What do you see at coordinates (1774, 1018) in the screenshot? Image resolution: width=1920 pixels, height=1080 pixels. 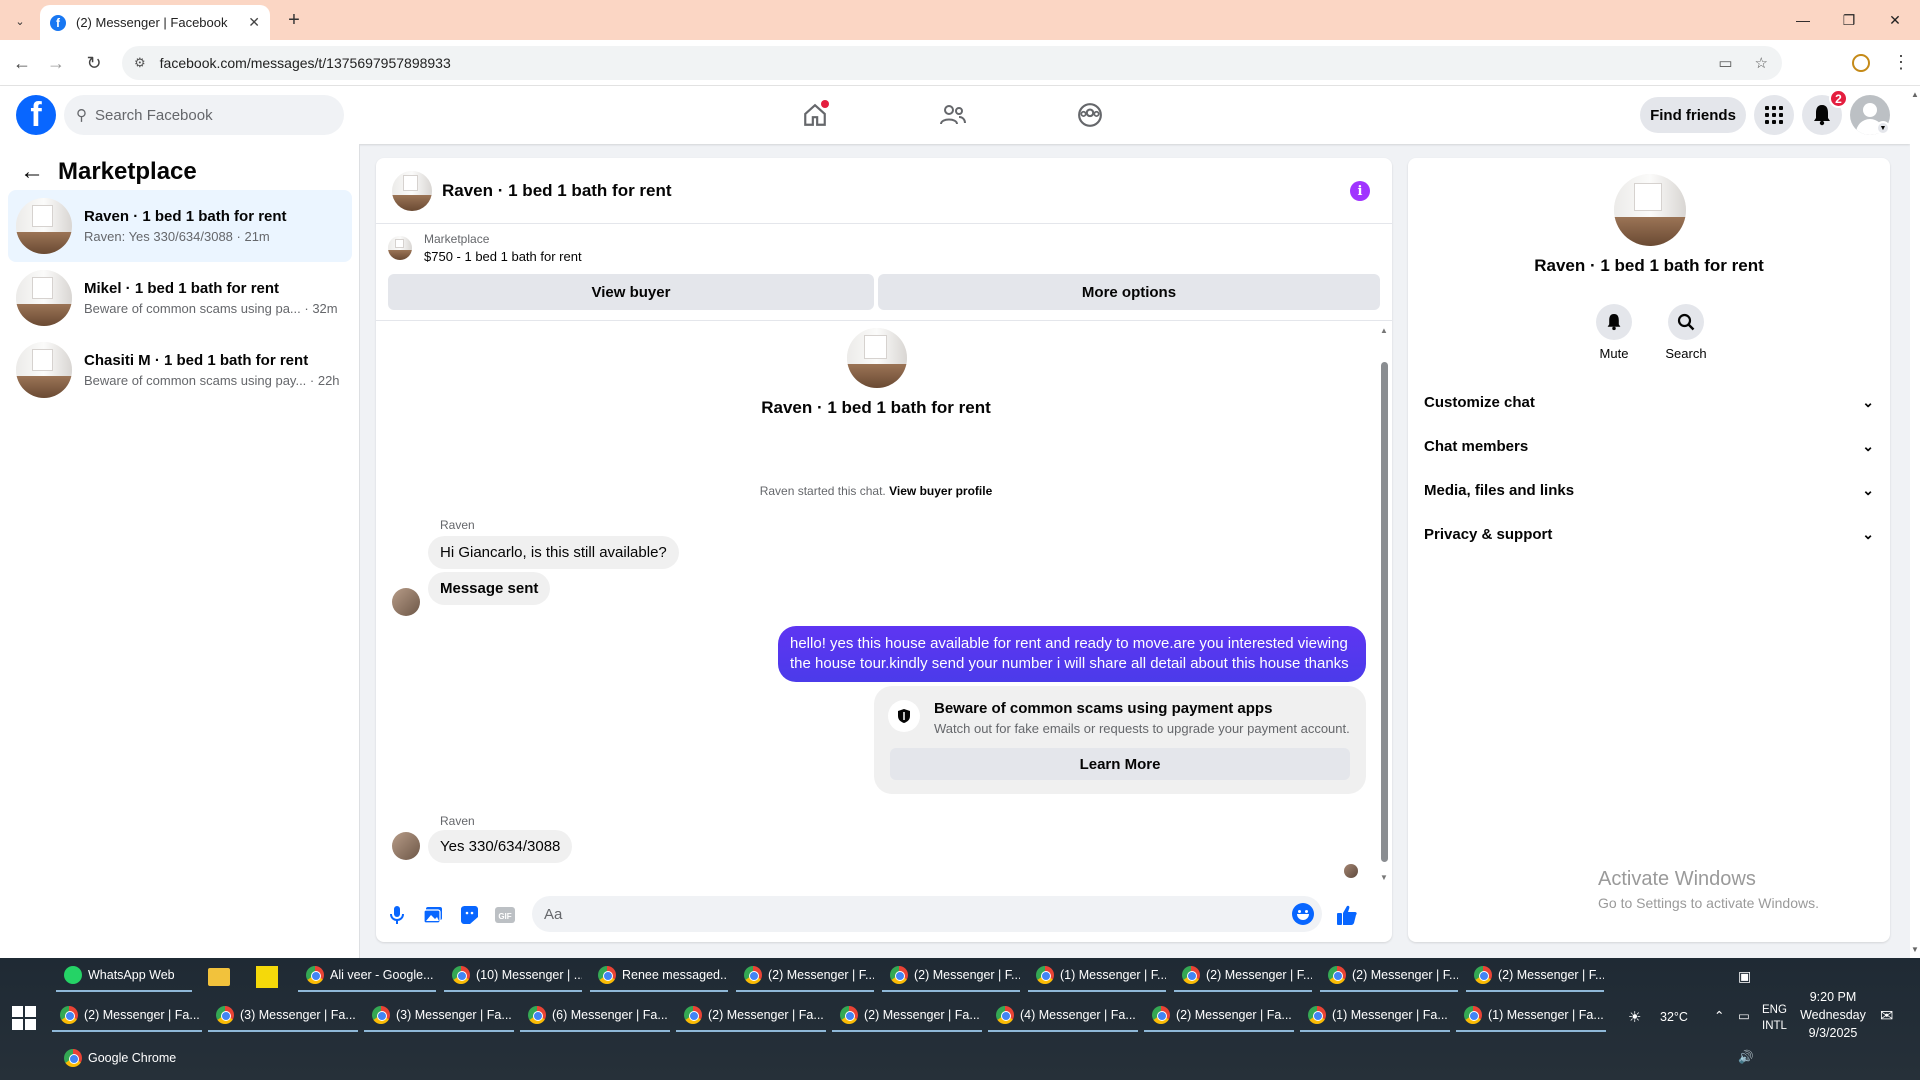 I see `language-indicator: ENG INTL` at bounding box center [1774, 1018].